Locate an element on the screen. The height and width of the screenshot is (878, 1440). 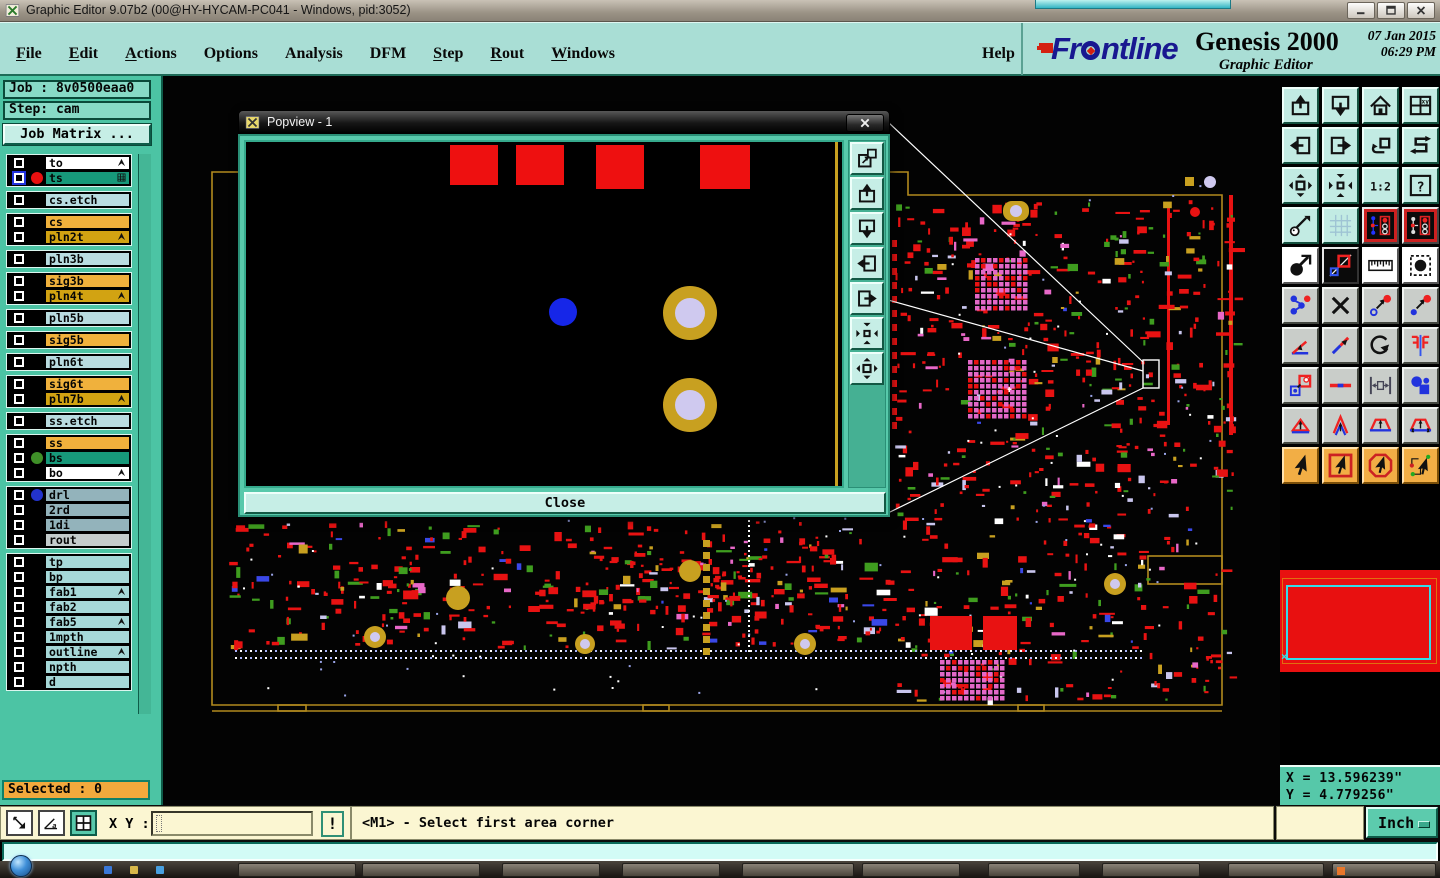
menu-analysis: Analysis is located at coordinates (314, 49).